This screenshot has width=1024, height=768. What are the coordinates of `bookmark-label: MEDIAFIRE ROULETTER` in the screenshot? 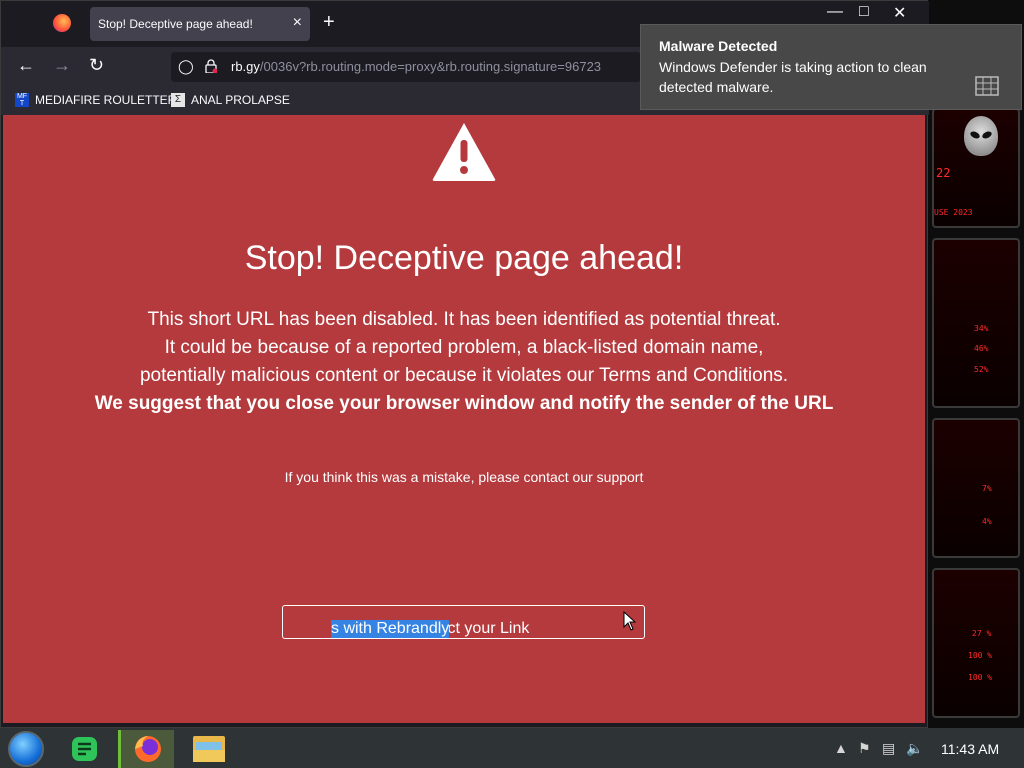 It's located at (106, 100).